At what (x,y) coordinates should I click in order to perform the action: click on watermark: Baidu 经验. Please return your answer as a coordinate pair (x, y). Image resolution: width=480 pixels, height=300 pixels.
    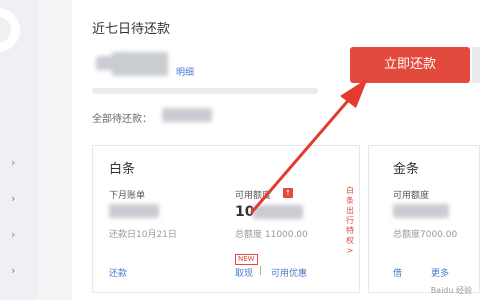
    Looking at the image, I should click on (451, 290).